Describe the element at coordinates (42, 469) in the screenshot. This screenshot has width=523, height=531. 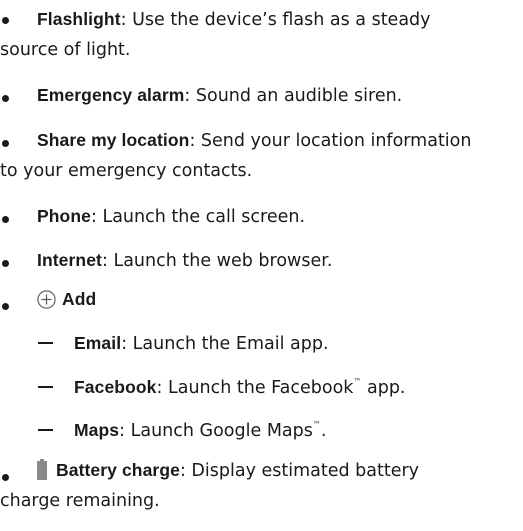
I see `battery-icon` at that location.